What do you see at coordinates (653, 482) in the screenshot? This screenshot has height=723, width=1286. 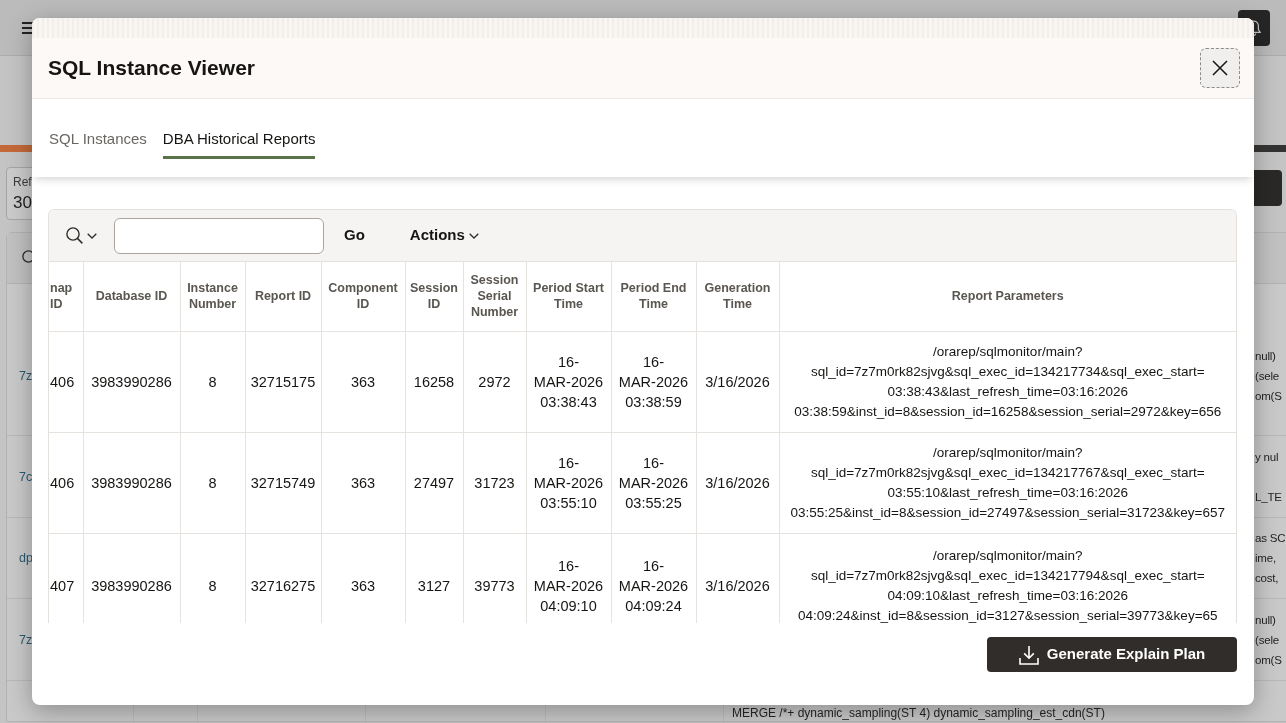 I see `table-cell: 16- MAR-2026 03:55:25` at bounding box center [653, 482].